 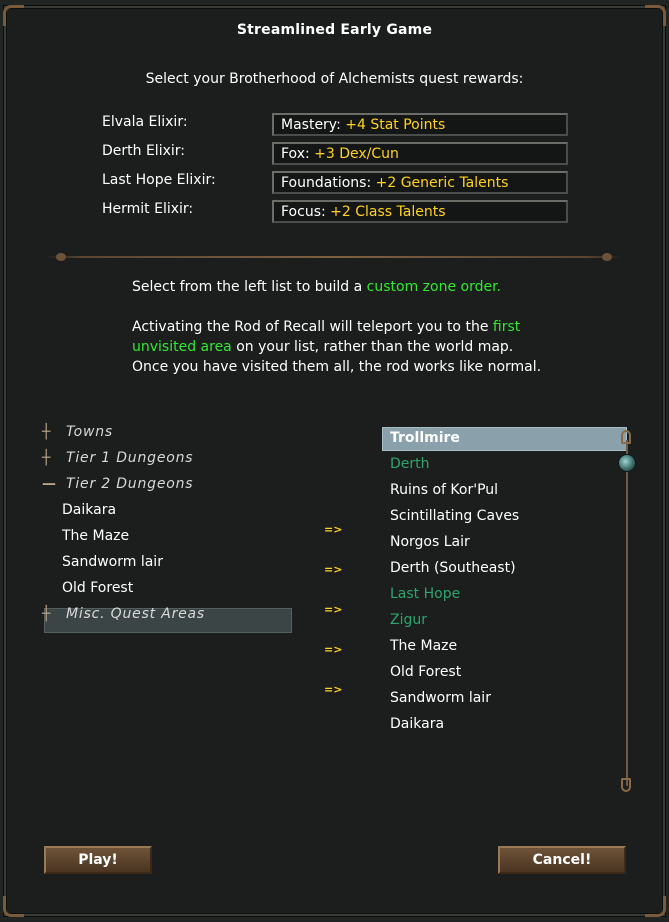 I want to click on elvala-elixir-select: Mastery: +4 Stat Points, so click(x=420, y=124).